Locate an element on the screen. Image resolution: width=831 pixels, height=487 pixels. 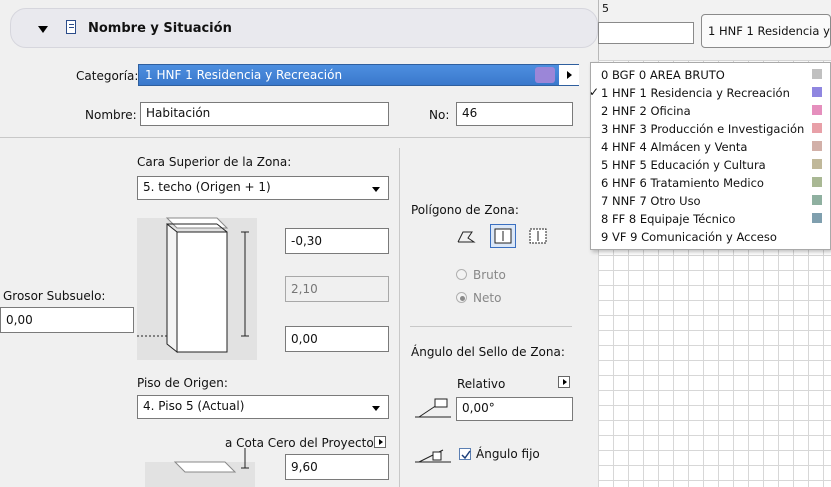
stamp-angle-input: 0,00° is located at coordinates (514, 409).